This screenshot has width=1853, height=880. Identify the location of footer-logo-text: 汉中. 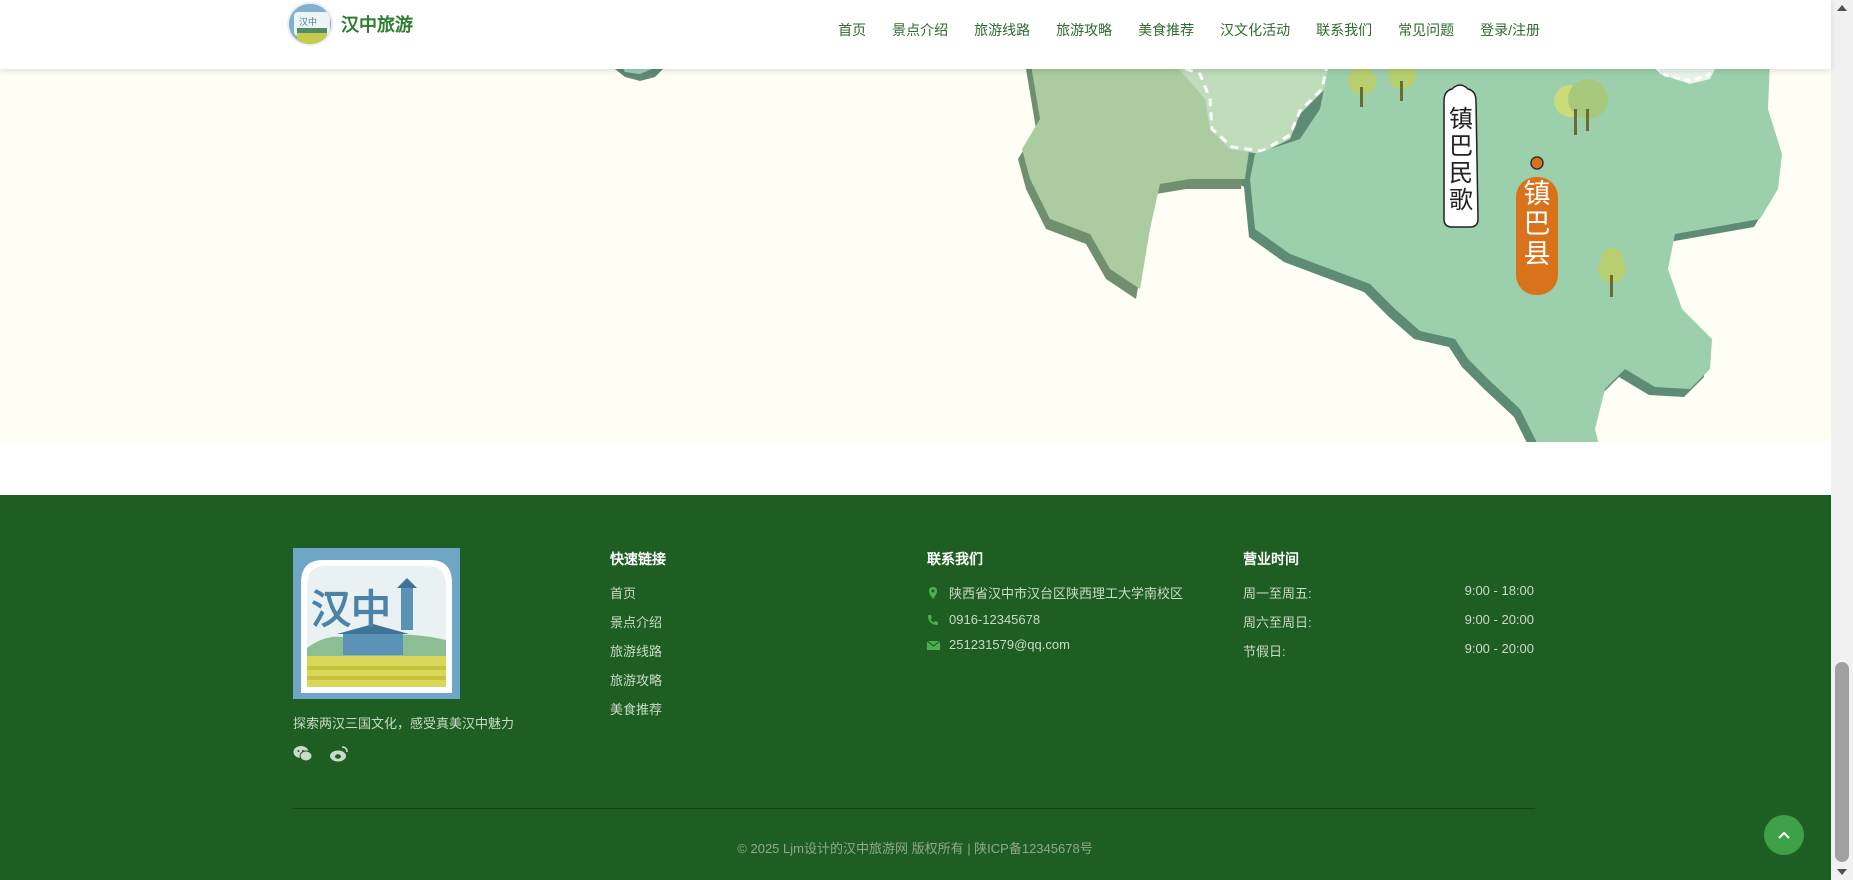
(351, 610).